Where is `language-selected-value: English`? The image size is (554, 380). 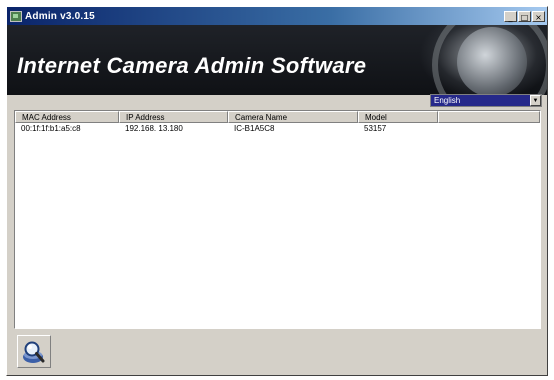 language-selected-value: English is located at coordinates (447, 100).